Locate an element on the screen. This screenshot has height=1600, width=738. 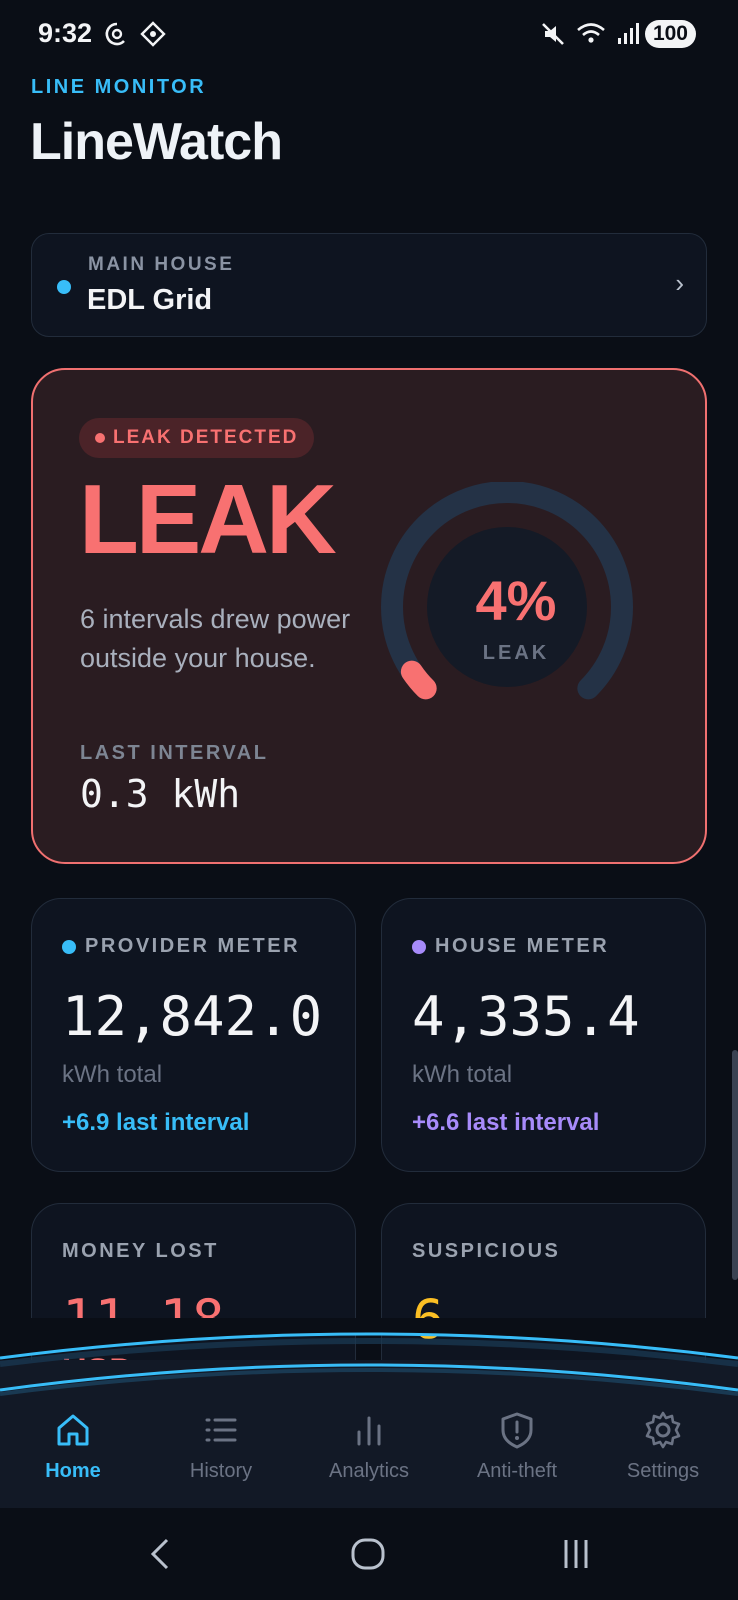
system-back-button is located at coordinates (160, 1554).